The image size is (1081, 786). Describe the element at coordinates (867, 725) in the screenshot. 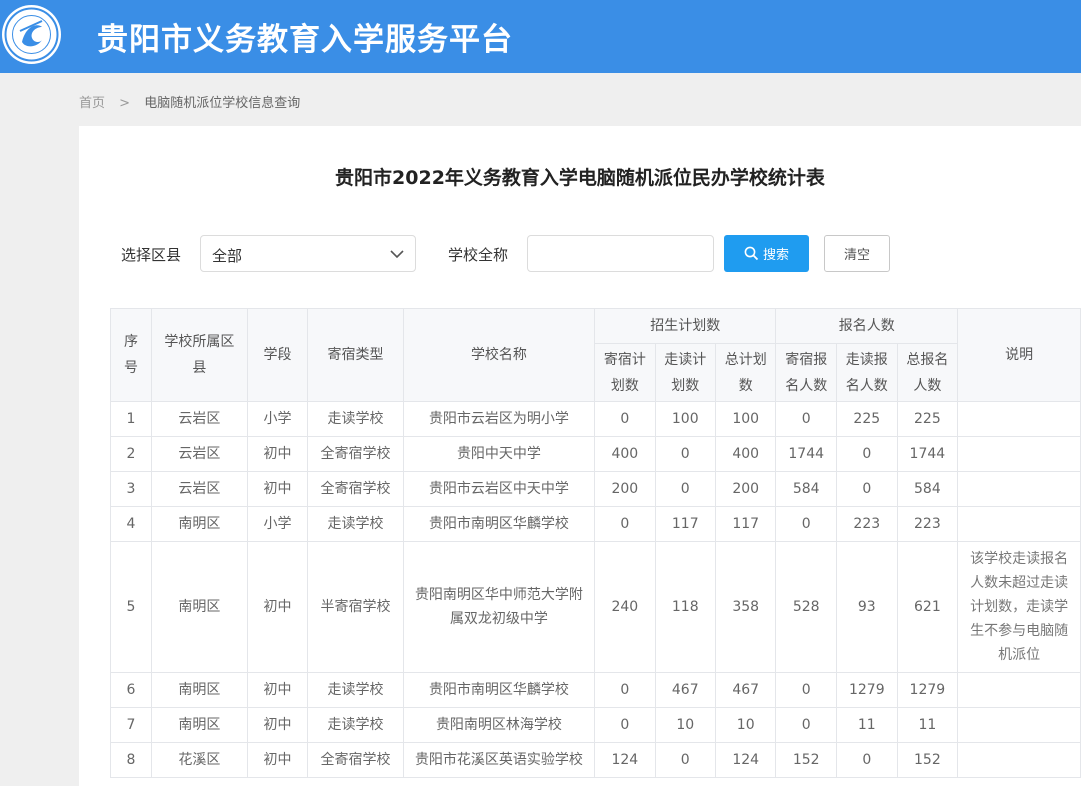

I see `cell-sign-day: 11` at that location.